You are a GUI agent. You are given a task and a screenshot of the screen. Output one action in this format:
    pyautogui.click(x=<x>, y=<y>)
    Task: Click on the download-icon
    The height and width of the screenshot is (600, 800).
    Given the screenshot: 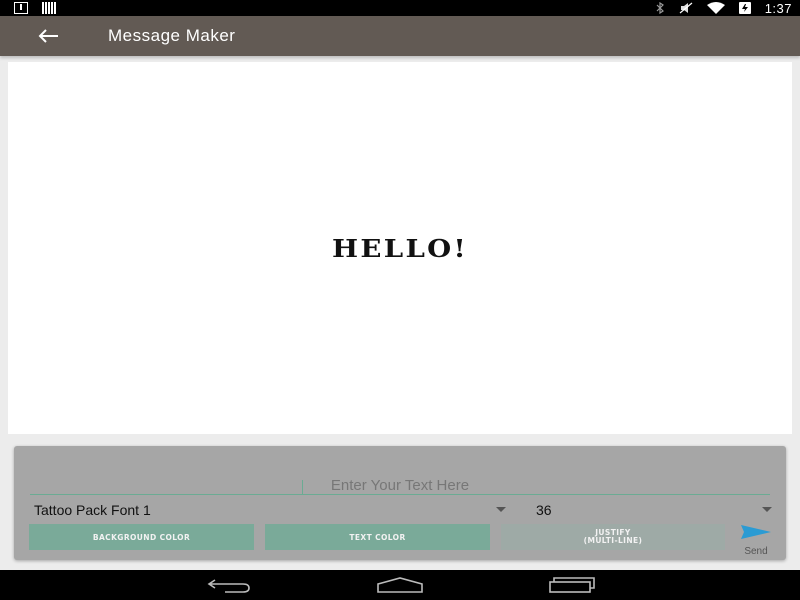 What is the action you would take?
    pyautogui.click(x=21, y=8)
    